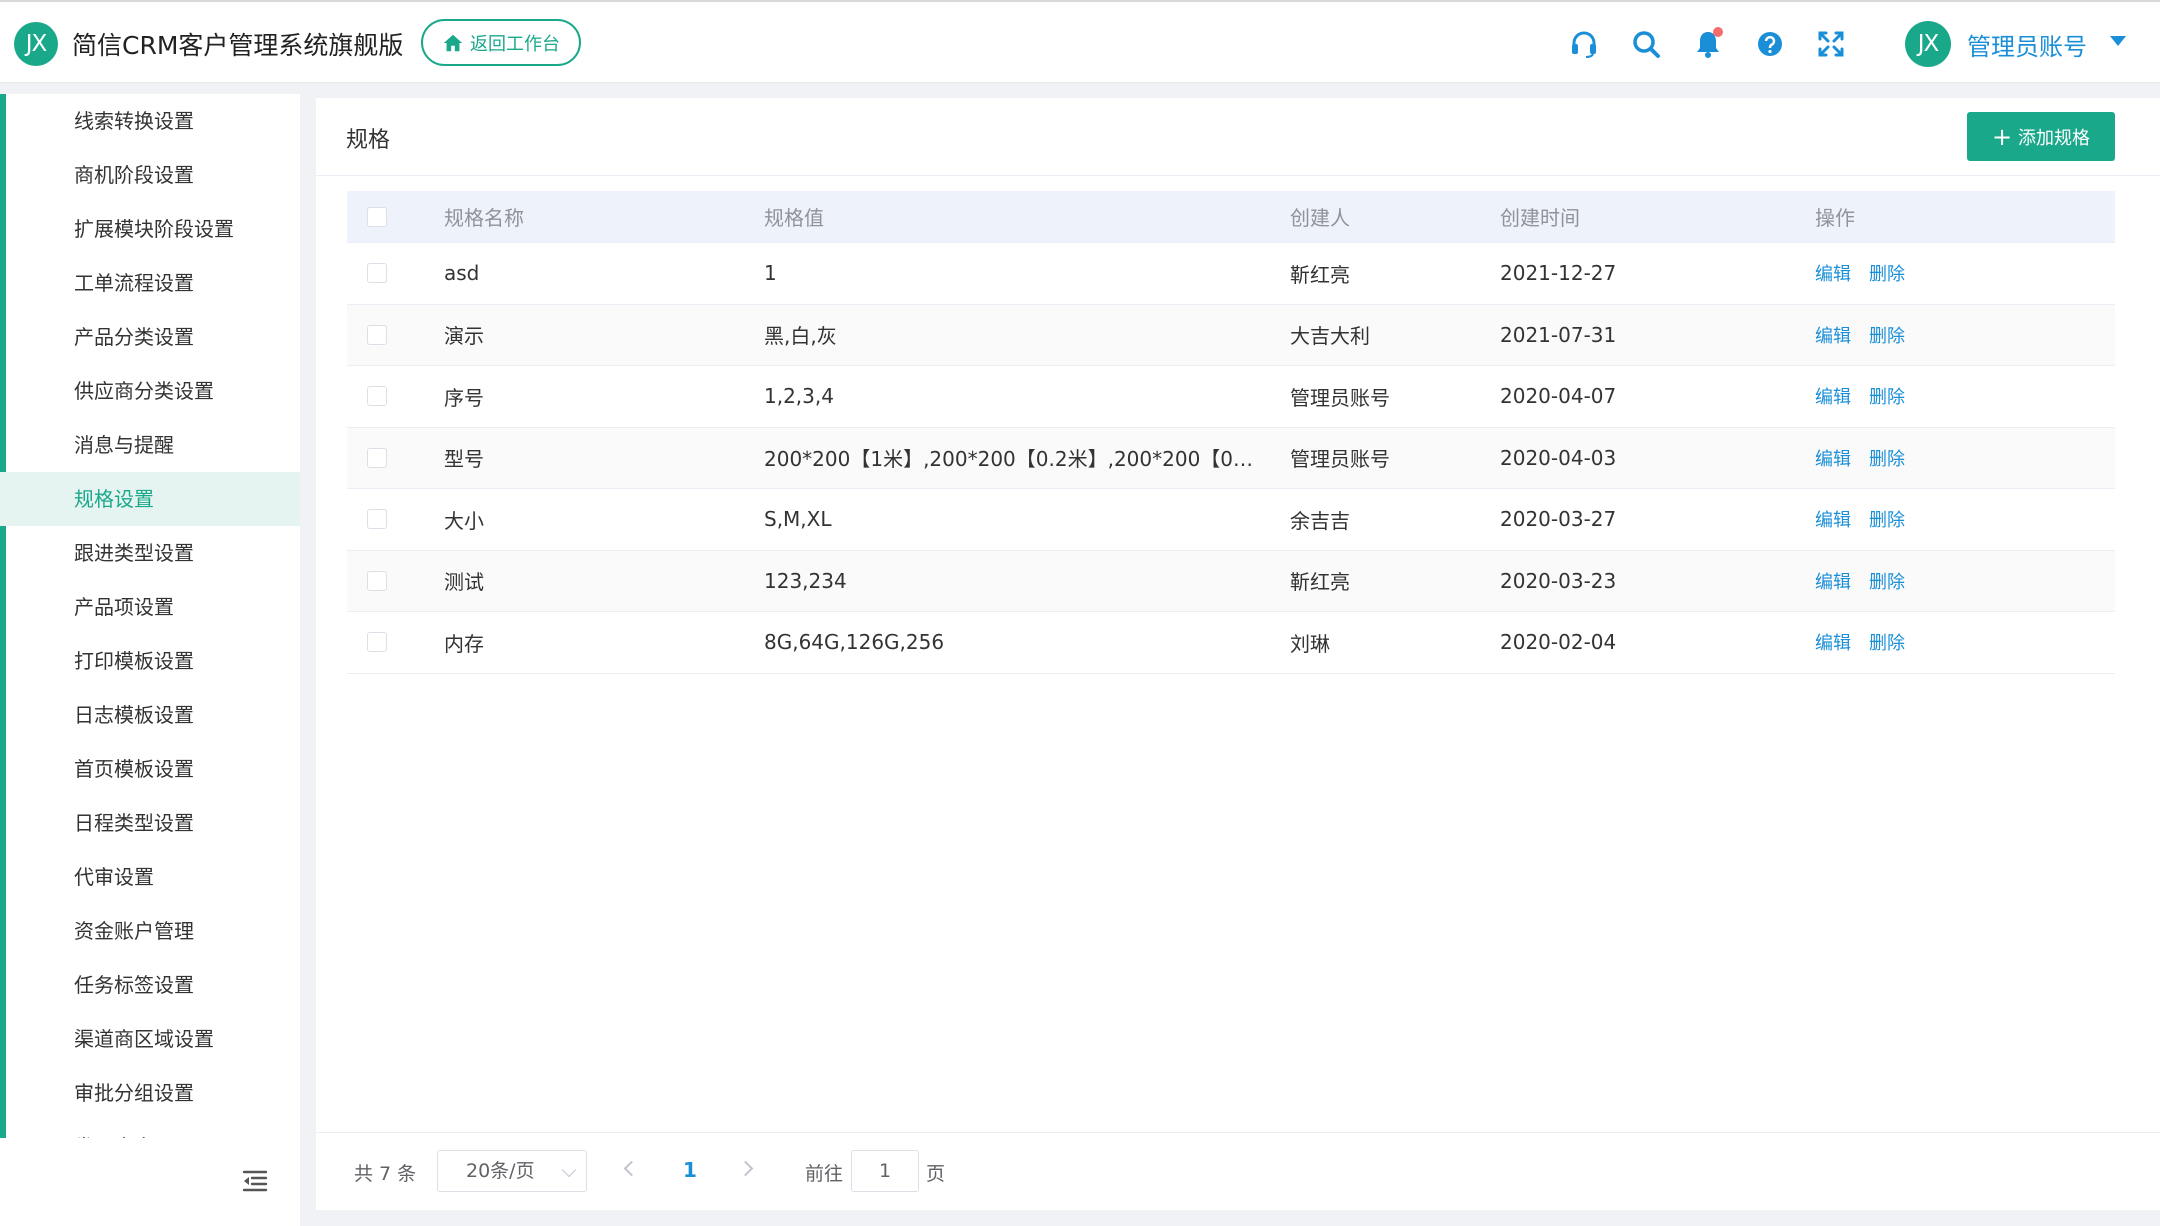 Image resolution: width=2160 pixels, height=1226 pixels. What do you see at coordinates (150, 121) in the screenshot?
I see `sidebar-item: 线索转换设置` at bounding box center [150, 121].